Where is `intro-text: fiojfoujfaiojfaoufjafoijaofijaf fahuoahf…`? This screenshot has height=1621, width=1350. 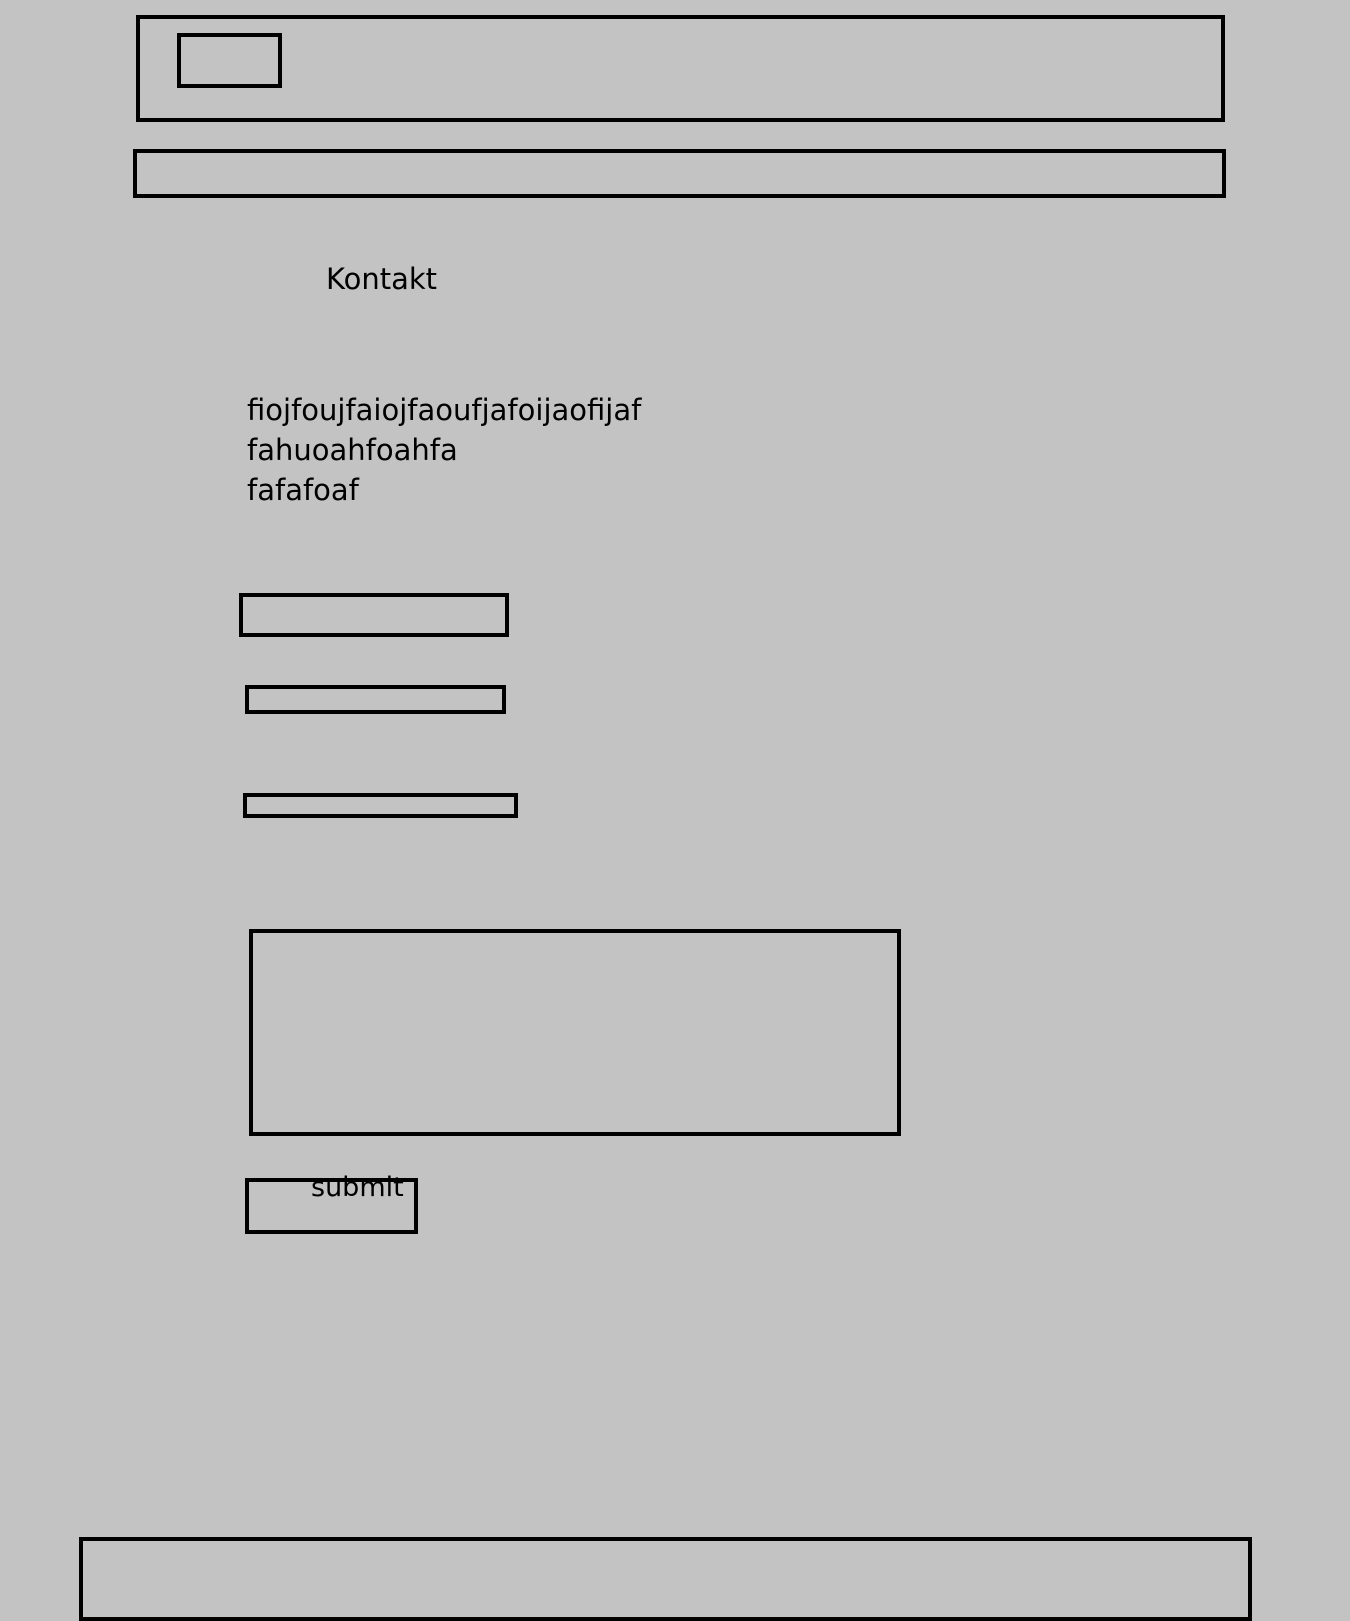 intro-text: fiojfoujfaiojfaoufjafoijaofijaf fahuoahf… is located at coordinates (444, 450).